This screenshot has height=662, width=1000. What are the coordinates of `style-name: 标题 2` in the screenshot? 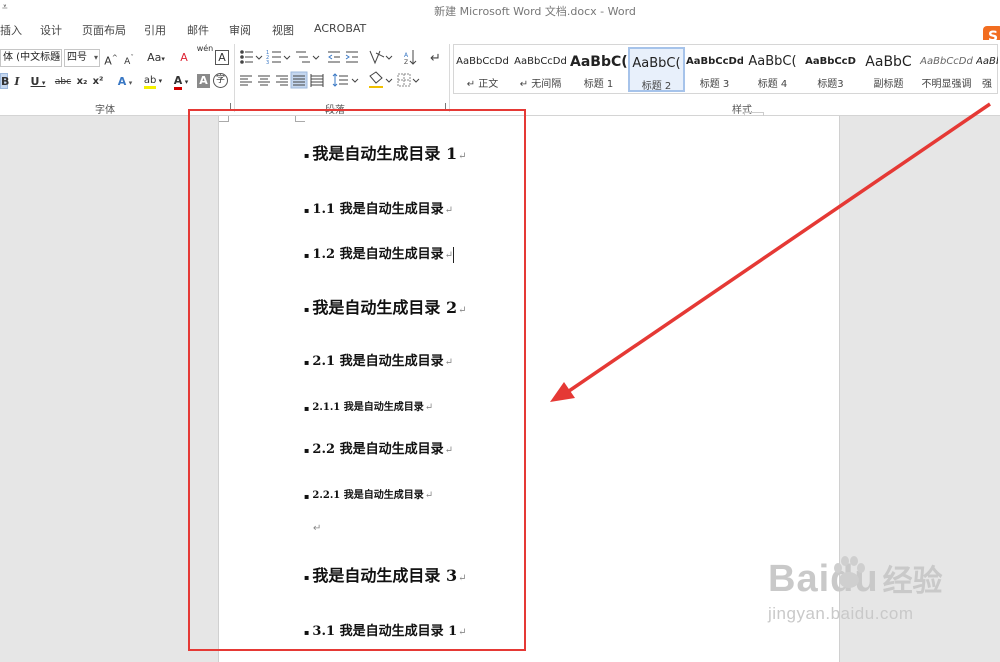 It's located at (656, 86).